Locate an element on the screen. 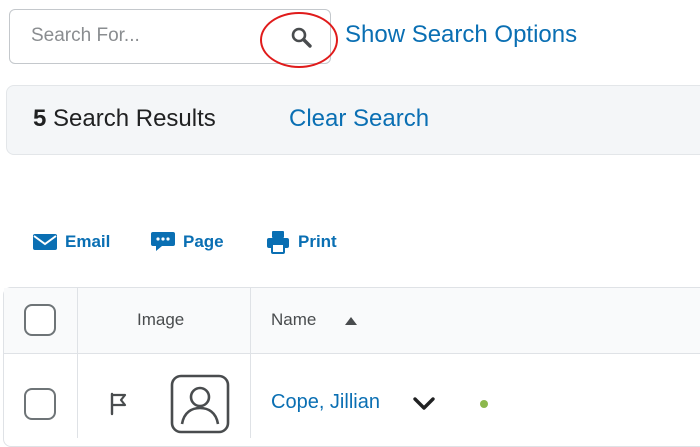 This screenshot has width=700, height=447. page-action: Page is located at coordinates (187, 242).